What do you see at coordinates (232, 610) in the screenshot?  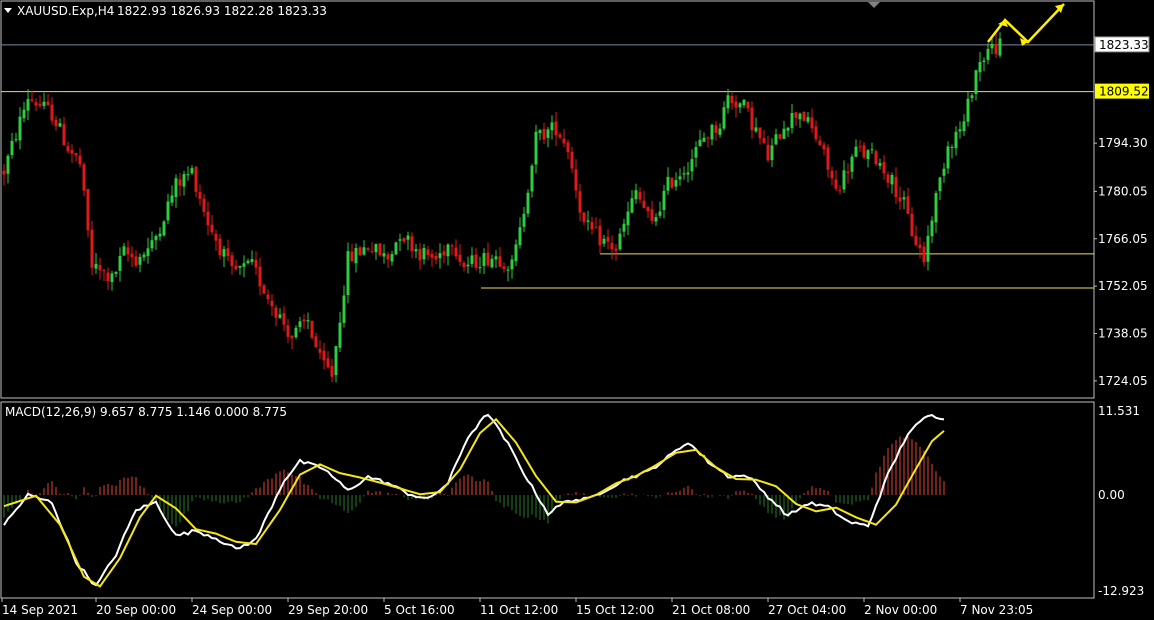 I see `time-tick-label: 24 Sep 00:00` at bounding box center [232, 610].